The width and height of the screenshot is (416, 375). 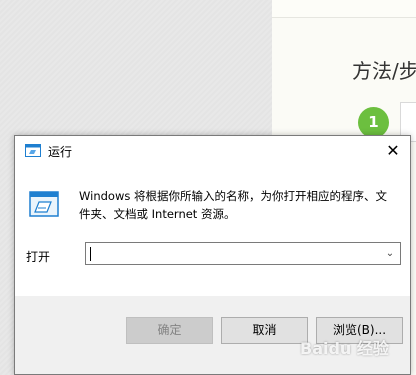 What do you see at coordinates (169, 330) in the screenshot?
I see `ok-button: 确定` at bounding box center [169, 330].